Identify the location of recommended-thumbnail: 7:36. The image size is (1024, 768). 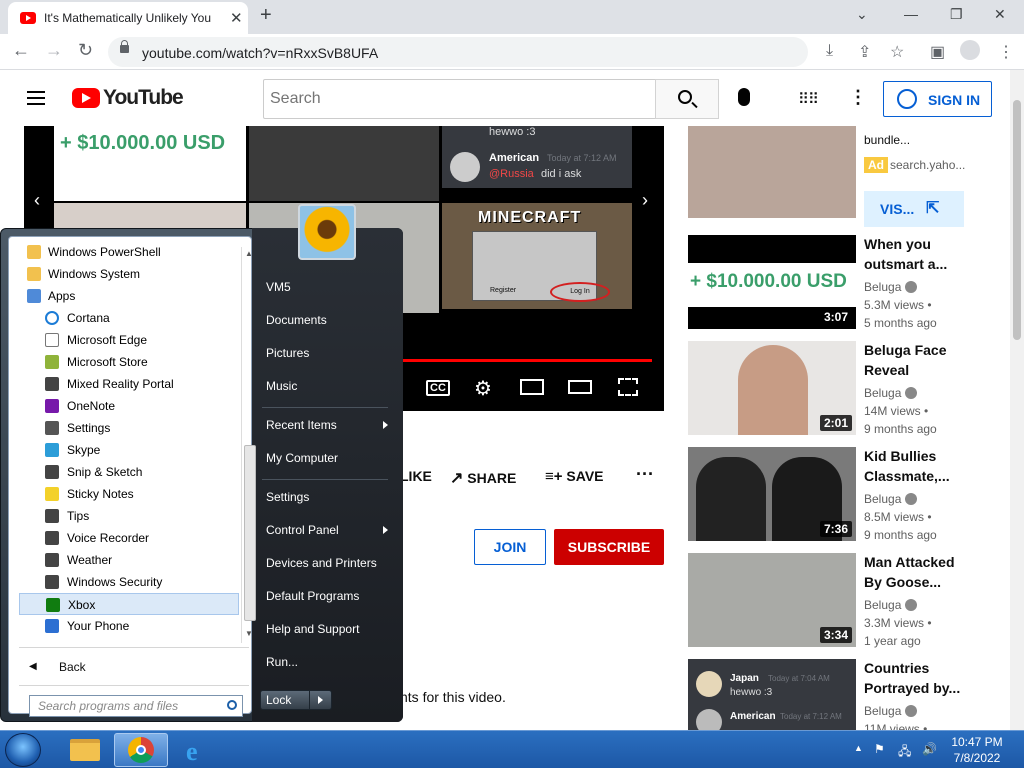
(772, 494).